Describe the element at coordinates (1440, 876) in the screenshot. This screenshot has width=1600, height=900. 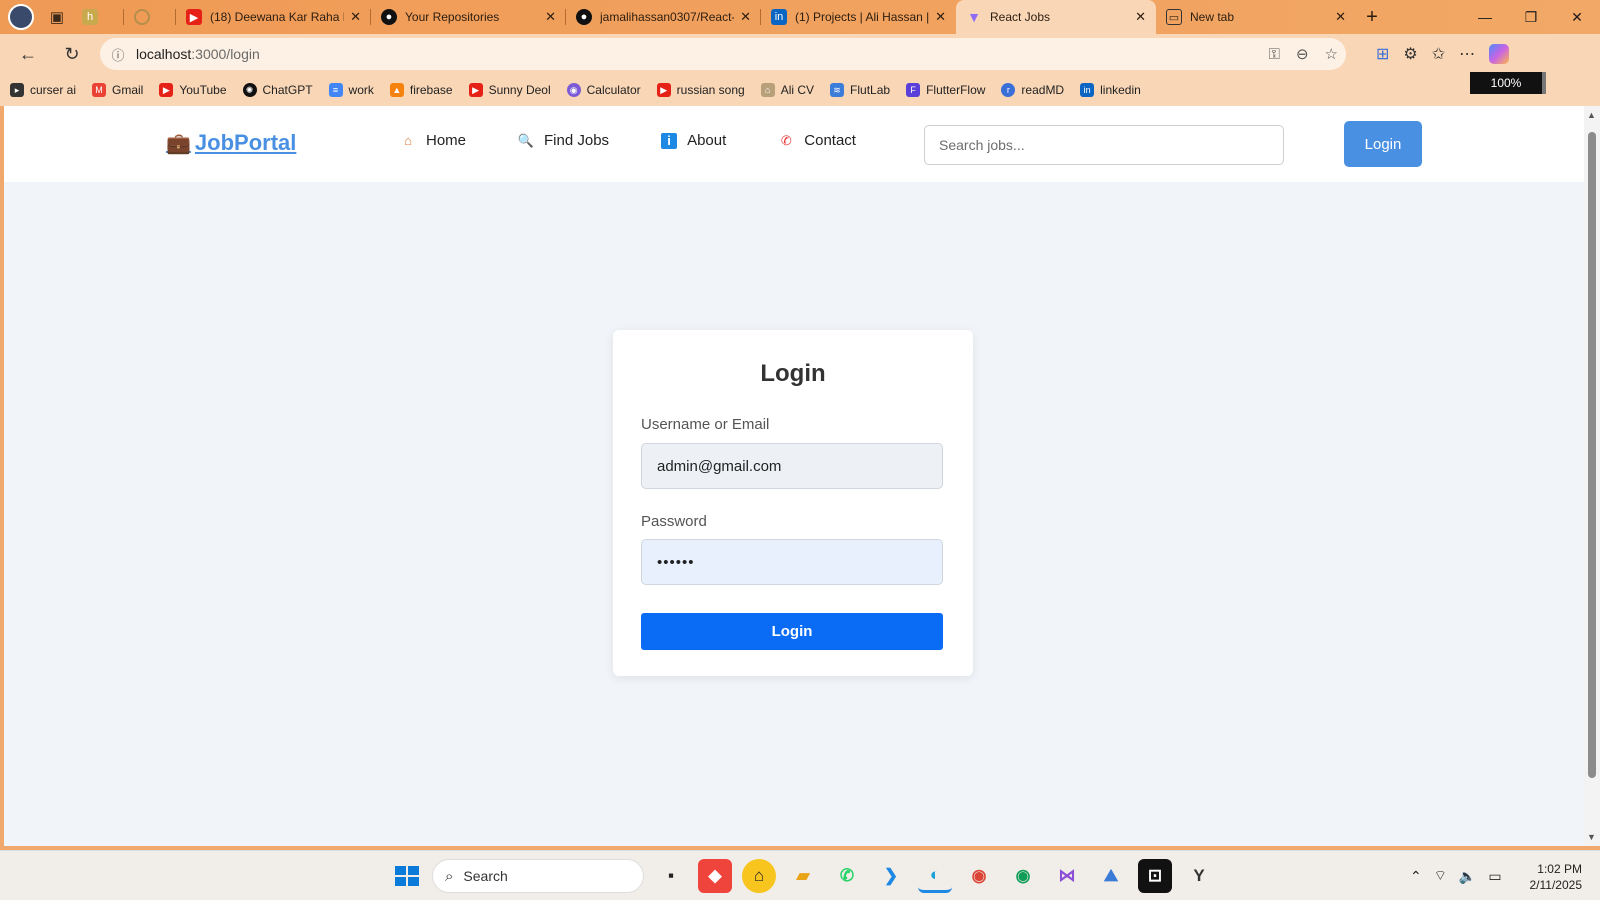
I see `wifi-icon: ⌔` at that location.